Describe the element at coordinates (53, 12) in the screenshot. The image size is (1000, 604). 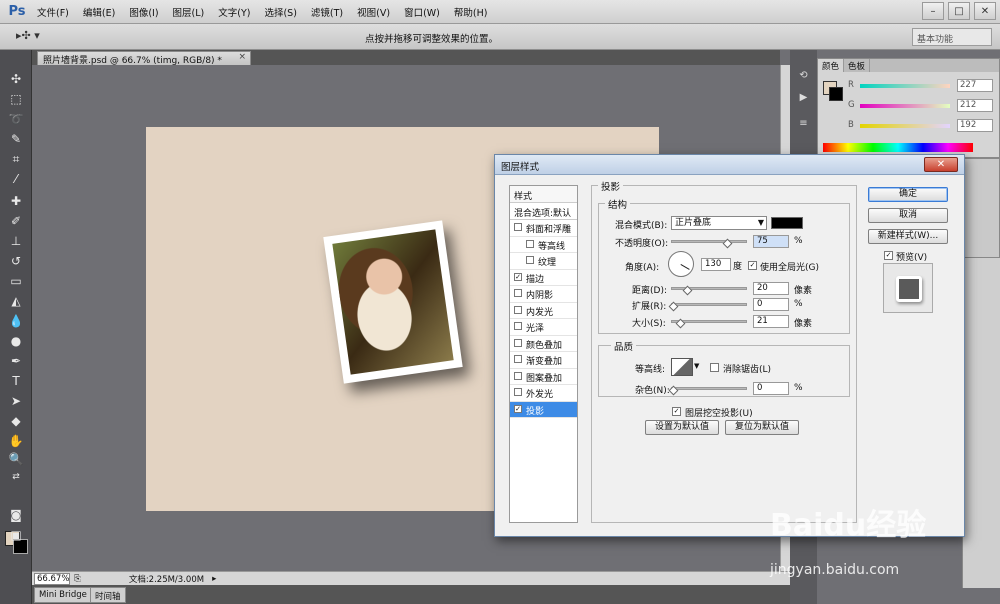
I see `menu-file: 文件(F)` at that location.